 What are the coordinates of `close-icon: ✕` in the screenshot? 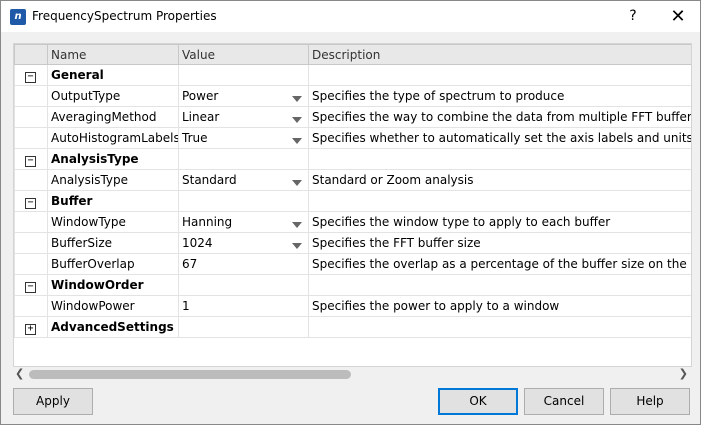 It's located at (678, 16).